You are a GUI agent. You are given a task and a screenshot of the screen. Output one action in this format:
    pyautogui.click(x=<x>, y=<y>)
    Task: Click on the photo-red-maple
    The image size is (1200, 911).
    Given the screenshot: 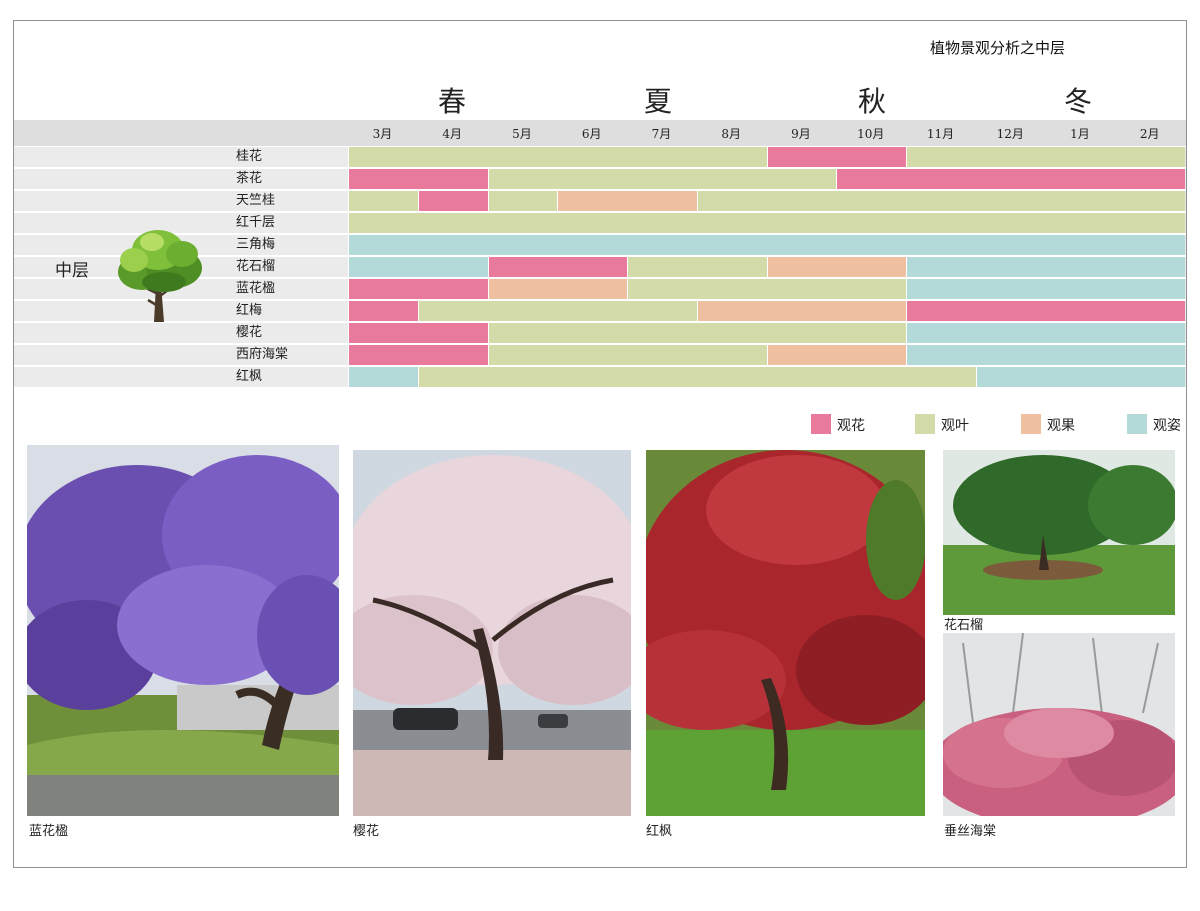 What is the action you would take?
    pyautogui.click(x=785, y=633)
    